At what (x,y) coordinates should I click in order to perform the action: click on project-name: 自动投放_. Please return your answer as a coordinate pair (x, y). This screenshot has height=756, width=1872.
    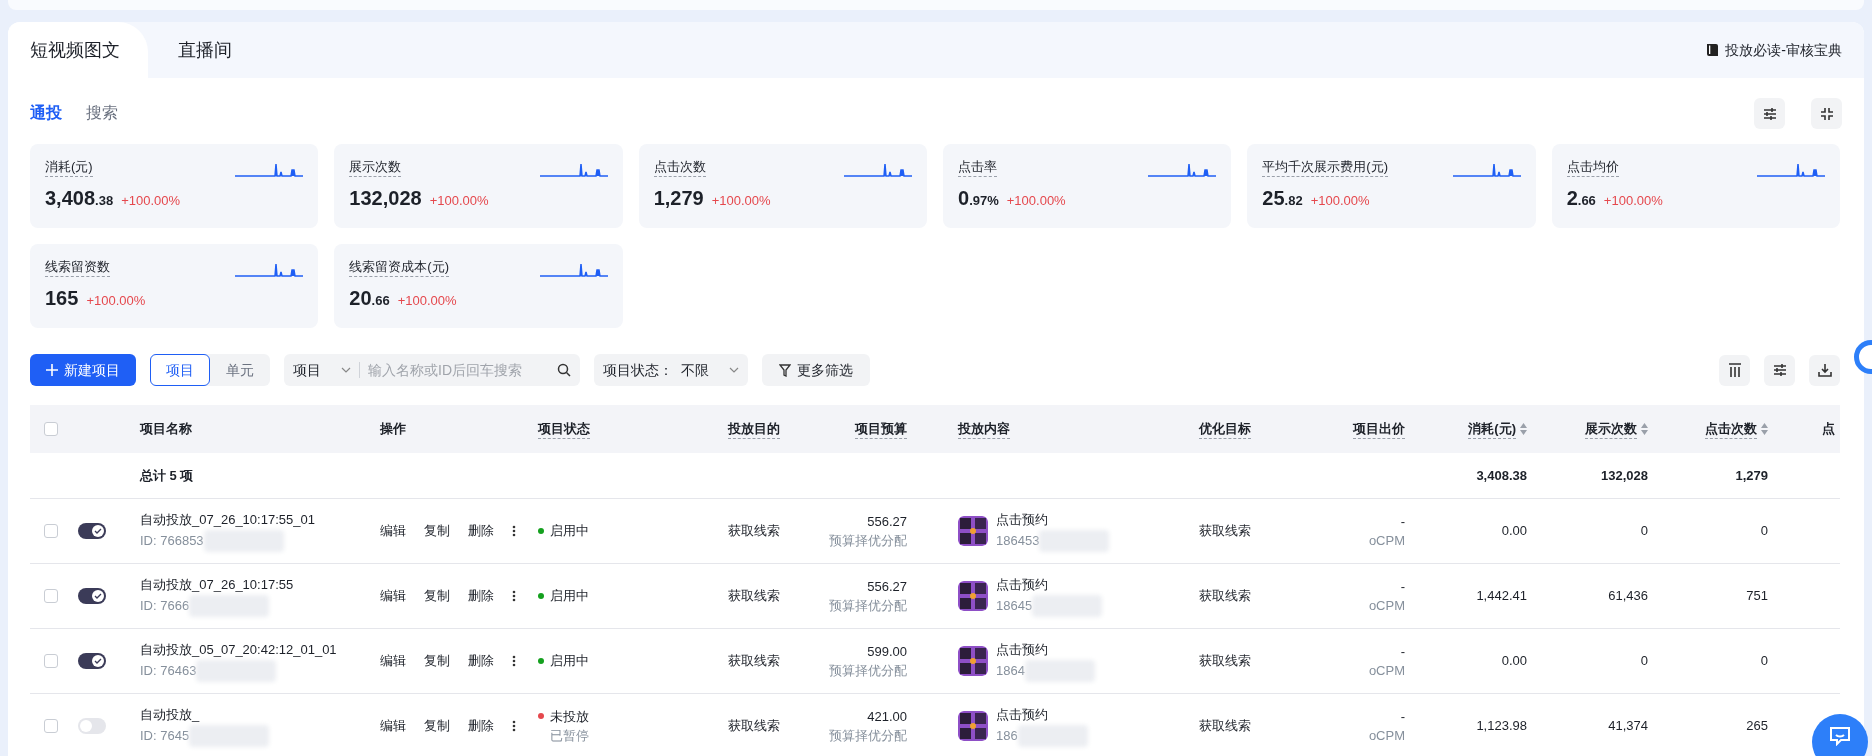
    Looking at the image, I should click on (255, 715).